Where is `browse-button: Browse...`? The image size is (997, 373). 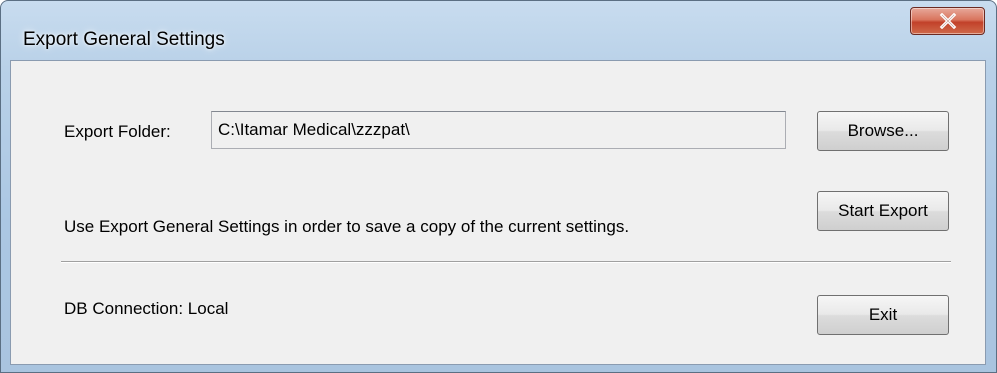 browse-button: Browse... is located at coordinates (883, 131).